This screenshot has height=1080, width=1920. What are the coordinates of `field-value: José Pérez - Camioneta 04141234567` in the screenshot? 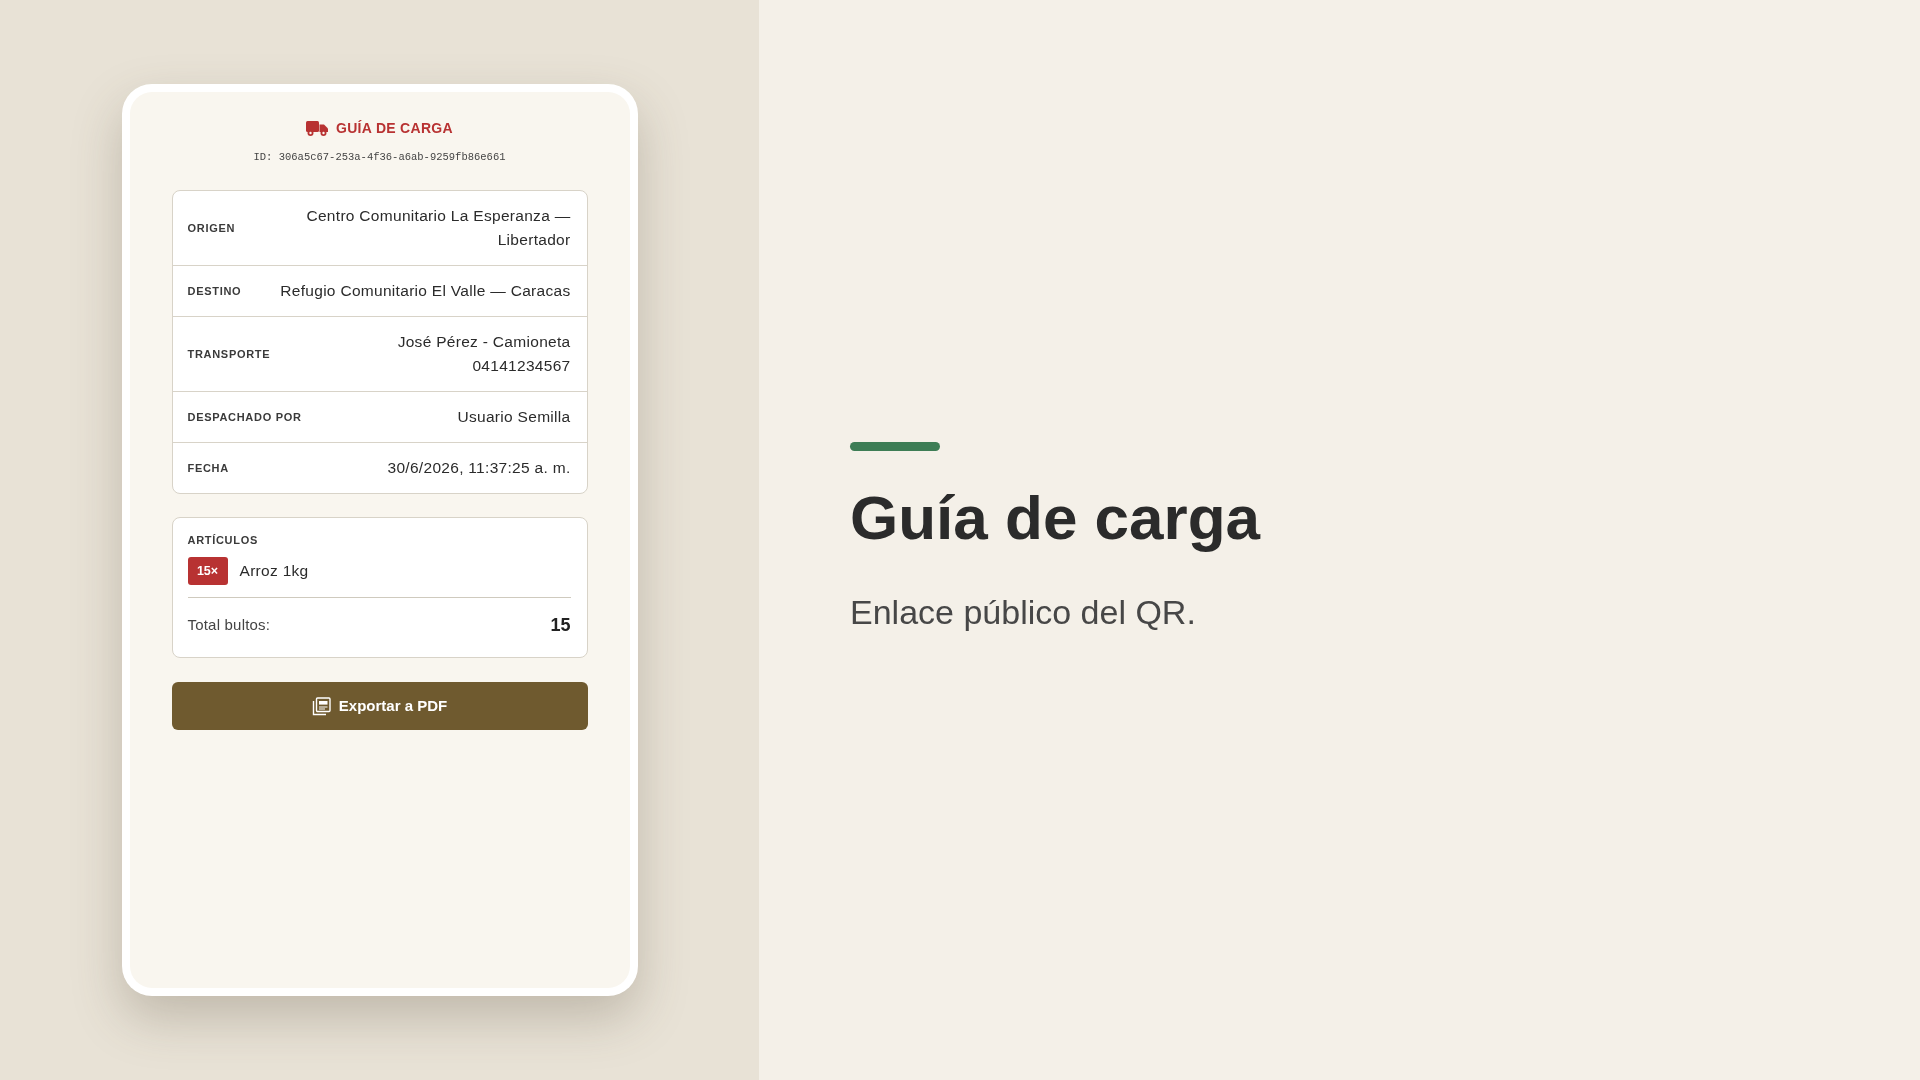 It's located at (483, 354).